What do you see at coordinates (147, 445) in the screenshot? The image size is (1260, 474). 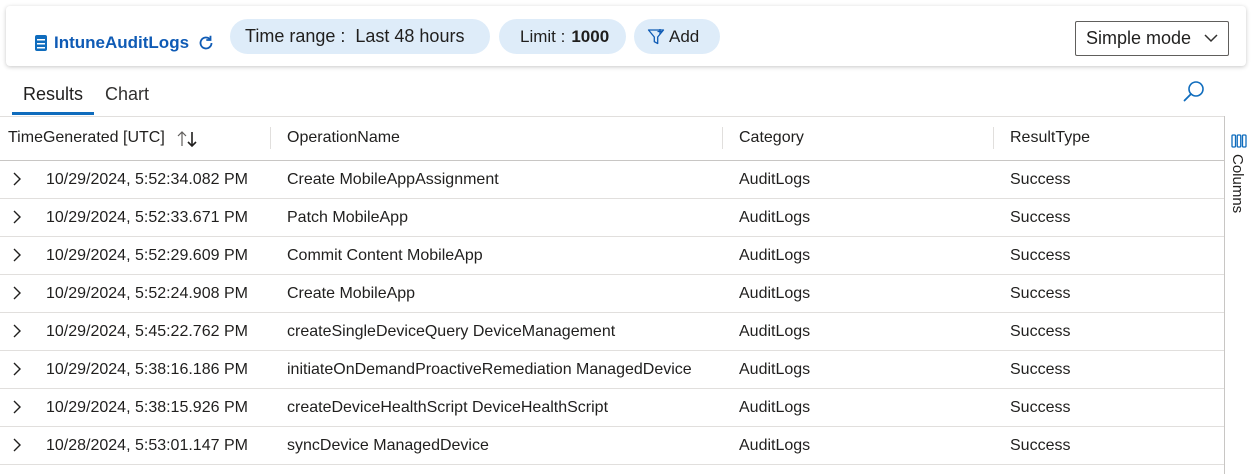 I see `cell-time: 10/28/2024, 5:53:01.147 PM` at bounding box center [147, 445].